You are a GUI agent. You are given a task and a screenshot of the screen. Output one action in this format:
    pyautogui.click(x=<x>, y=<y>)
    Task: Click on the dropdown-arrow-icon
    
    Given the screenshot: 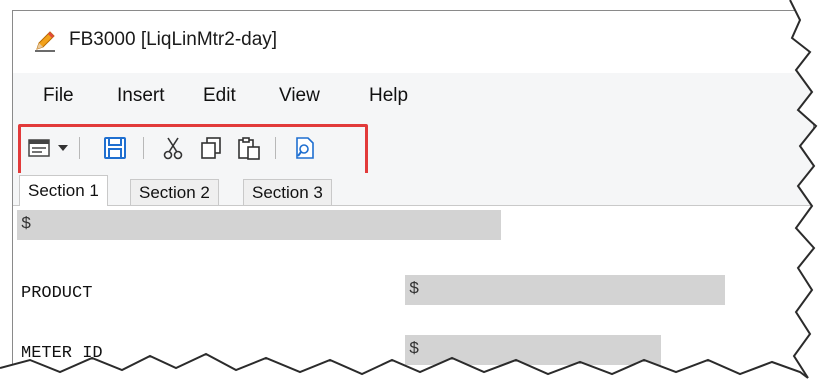 What is the action you would take?
    pyautogui.click(x=63, y=148)
    